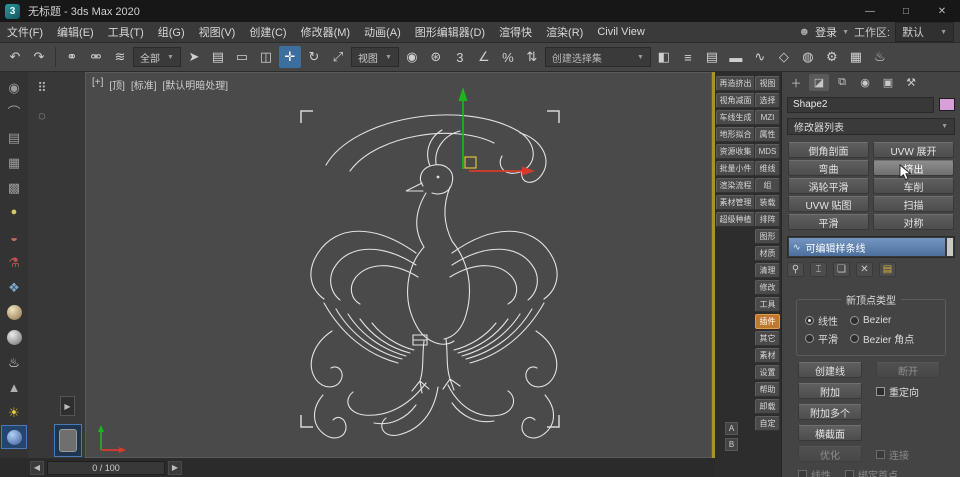 The image size is (960, 477). Describe the element at coordinates (880, 57) in the screenshot. I see `render-production-icon: ♨` at that location.